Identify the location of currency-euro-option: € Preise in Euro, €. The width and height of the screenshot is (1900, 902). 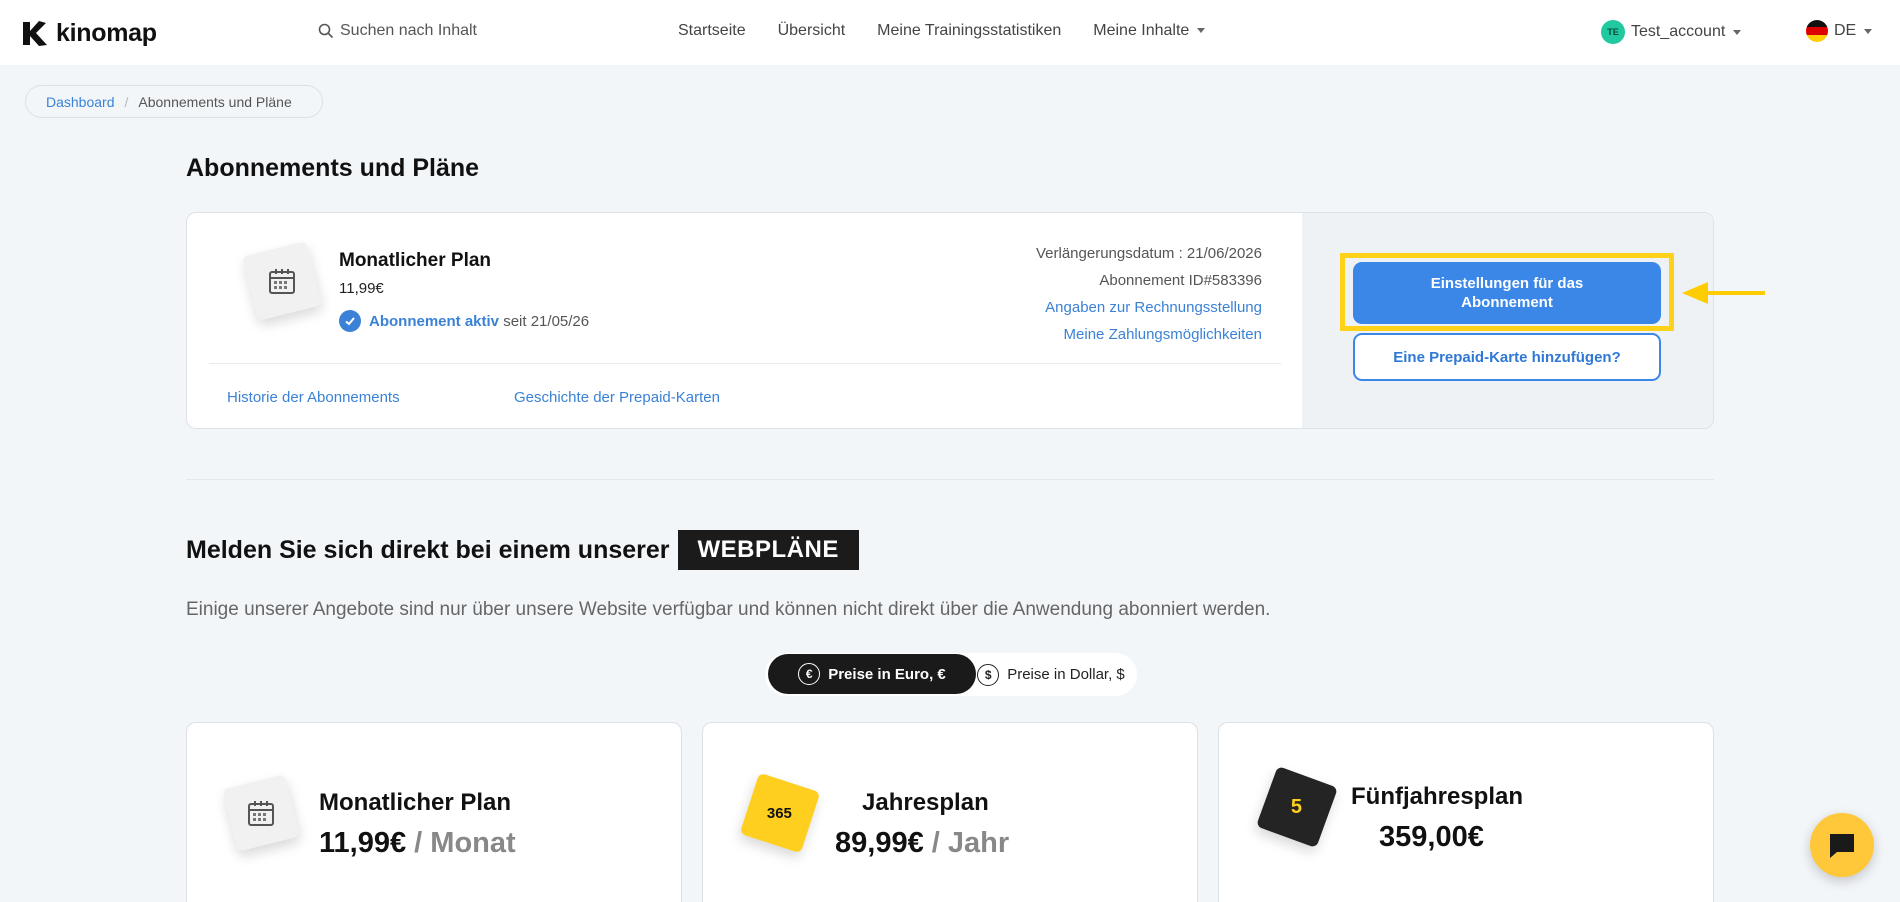
(872, 674).